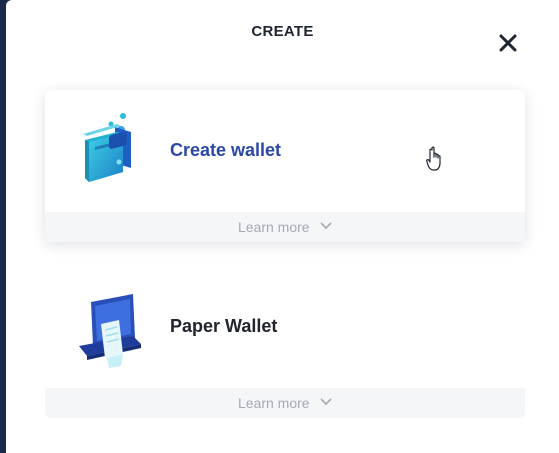  I want to click on close-icon, so click(508, 43).